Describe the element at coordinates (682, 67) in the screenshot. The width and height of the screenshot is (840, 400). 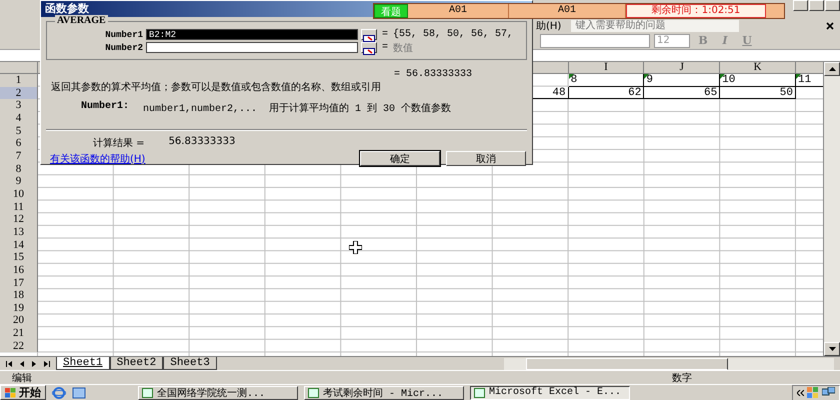
I see `column-header: J` at that location.